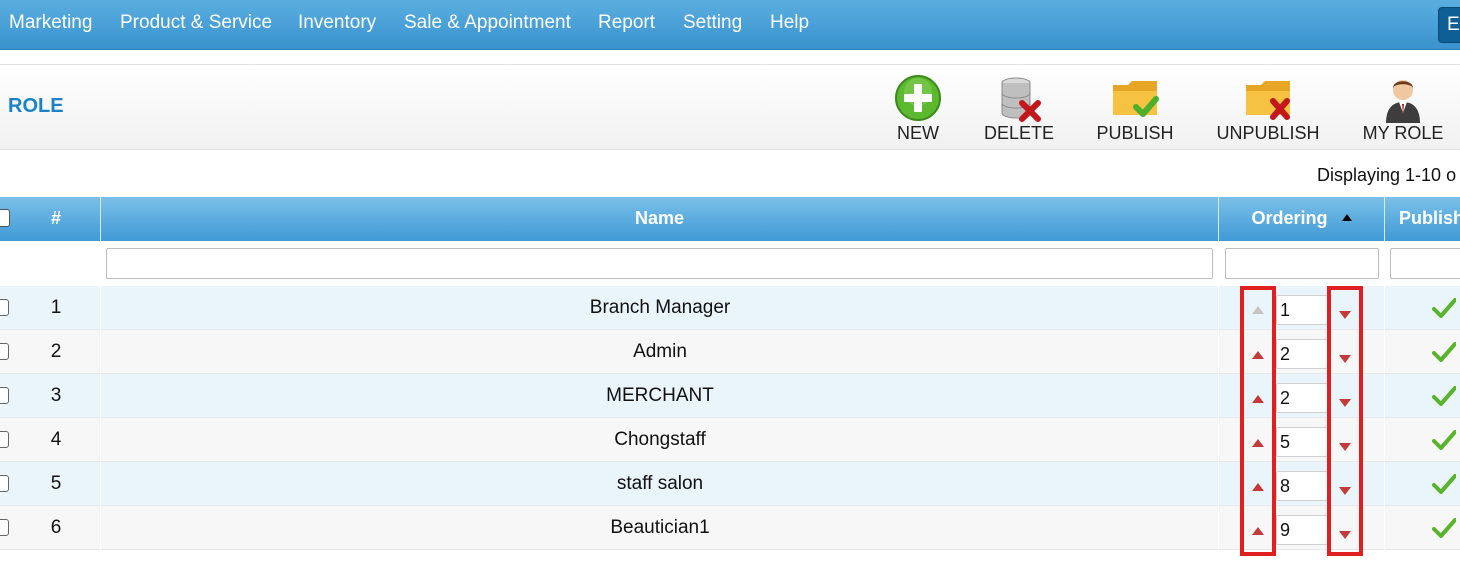  I want to click on row-number: 2, so click(56, 351).